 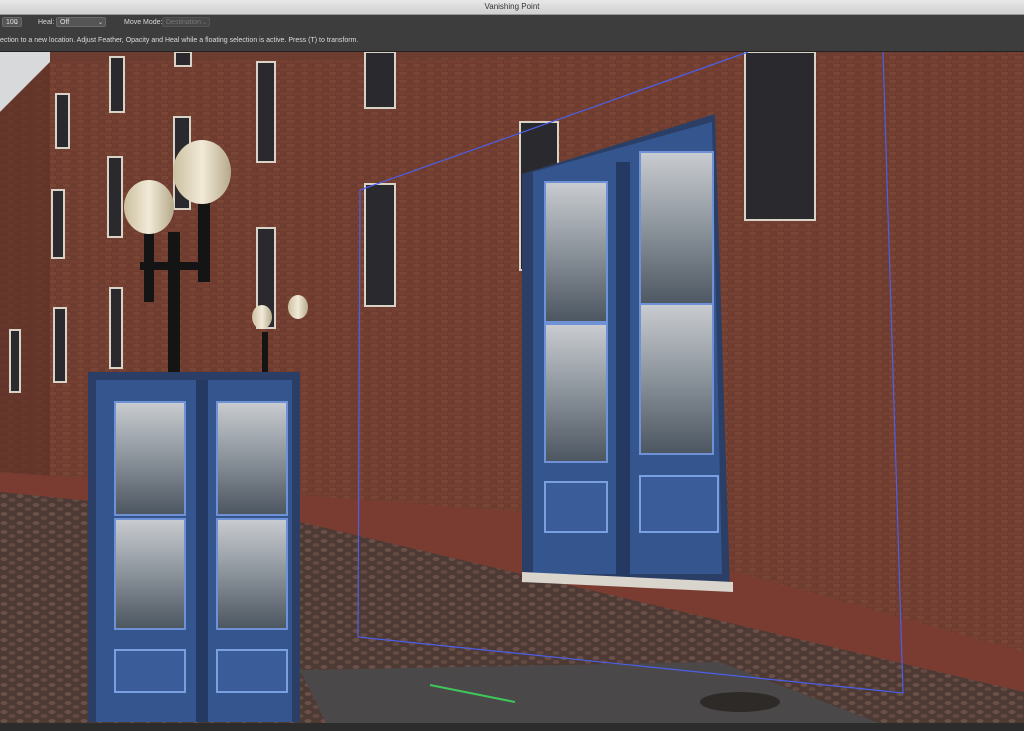 I want to click on window-title-bar: Vanishing Point, so click(x=512, y=7).